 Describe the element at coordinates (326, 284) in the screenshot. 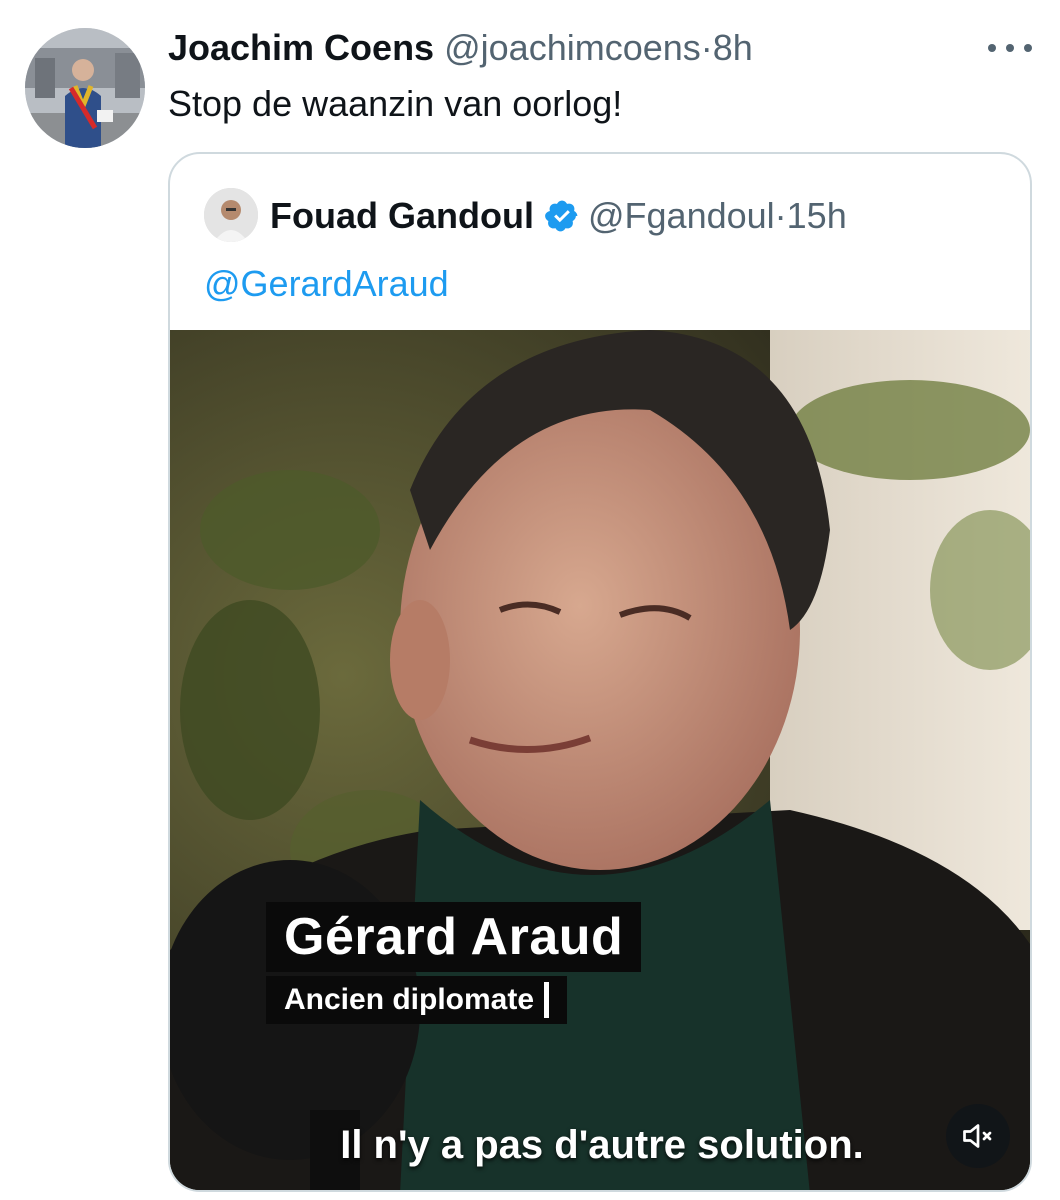

I see `mention-link: @GerardAraud` at that location.